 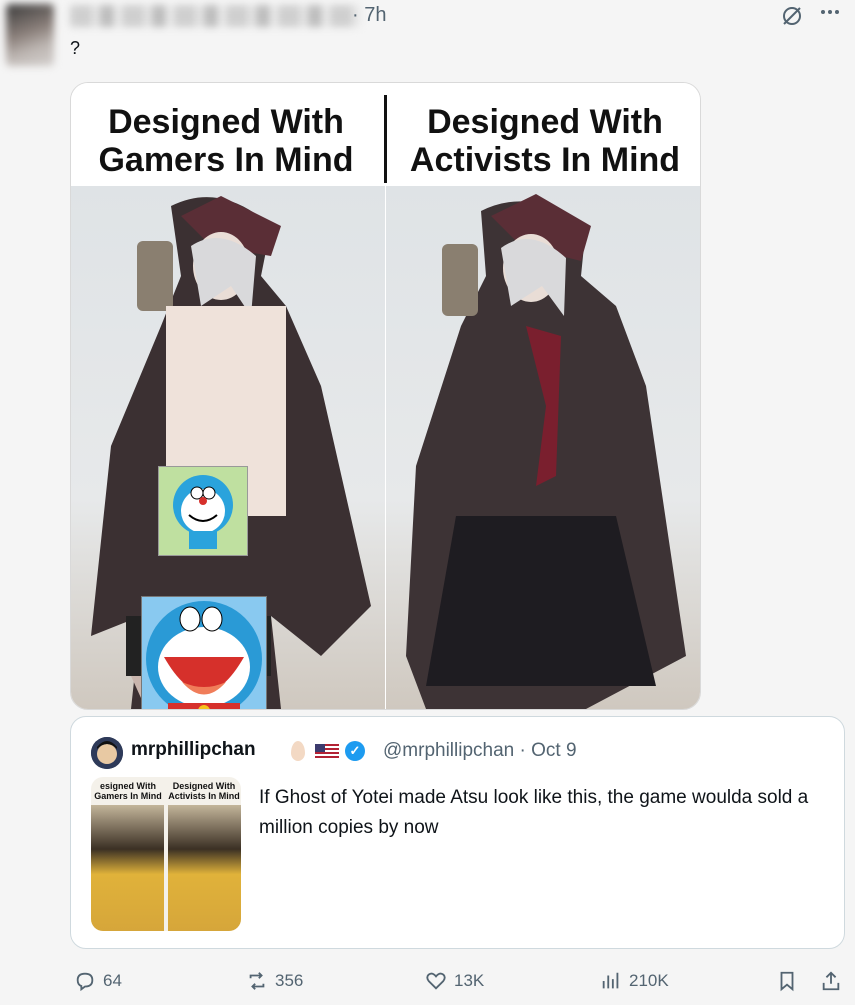 I want to click on us-flag-icon, so click(x=327, y=753).